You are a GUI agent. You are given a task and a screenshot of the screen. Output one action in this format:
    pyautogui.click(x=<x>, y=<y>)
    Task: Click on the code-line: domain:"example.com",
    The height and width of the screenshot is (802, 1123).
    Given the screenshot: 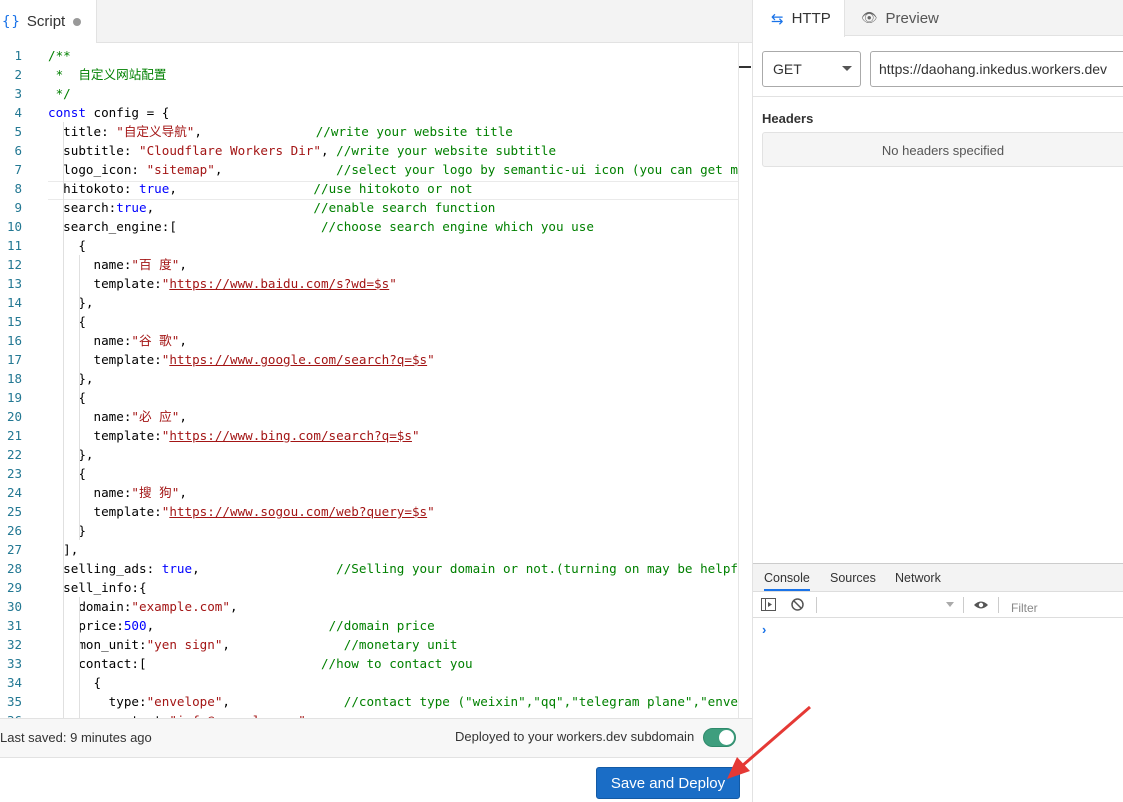 What is the action you would take?
    pyautogui.click(x=142, y=606)
    